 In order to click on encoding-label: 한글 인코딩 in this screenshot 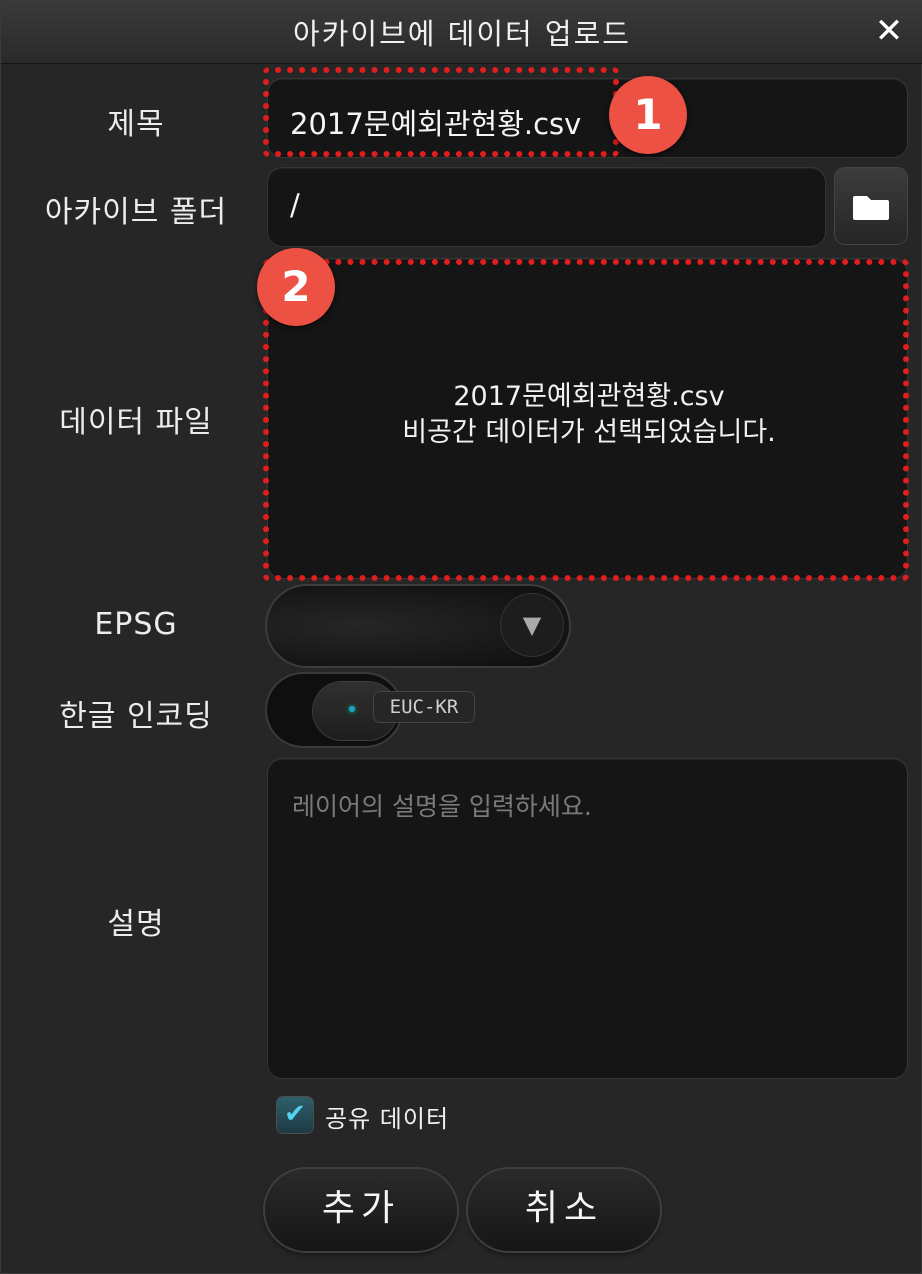, I will do `click(136, 716)`.